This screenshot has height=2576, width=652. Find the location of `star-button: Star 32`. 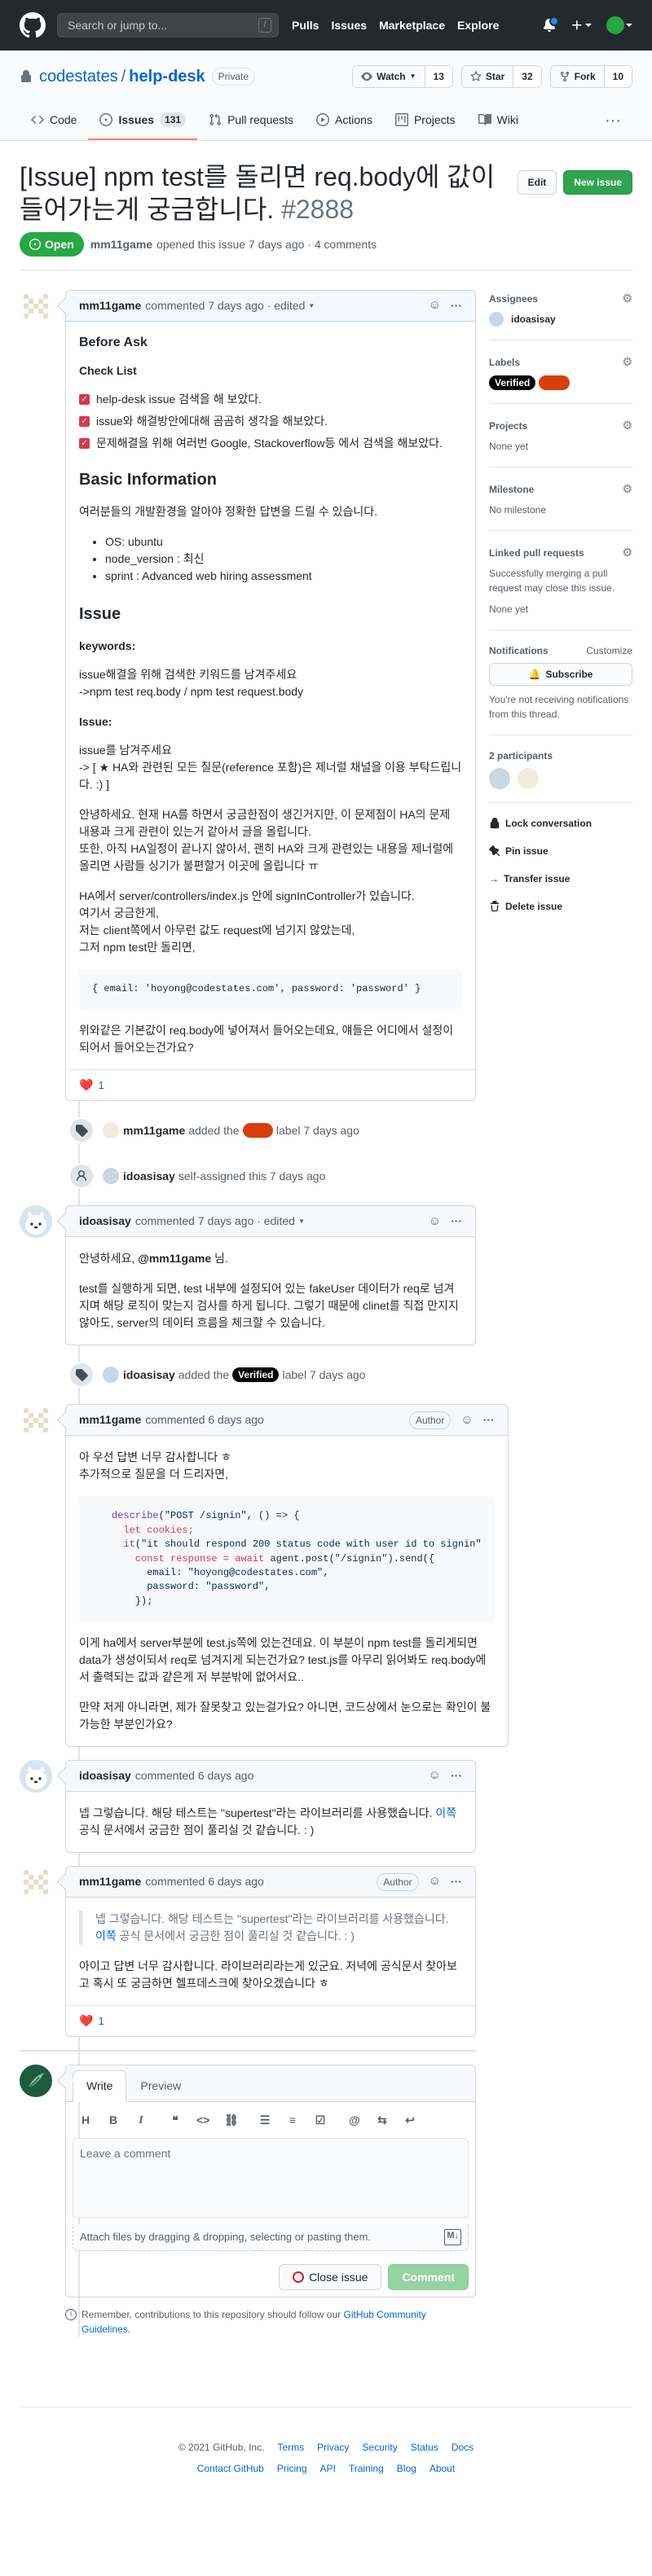

star-button: Star 32 is located at coordinates (501, 76).